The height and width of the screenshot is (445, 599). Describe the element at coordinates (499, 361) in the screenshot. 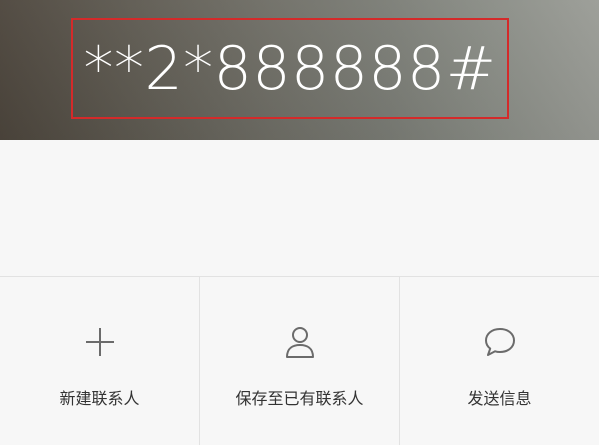

I see `send-message-button: 发送信息` at that location.